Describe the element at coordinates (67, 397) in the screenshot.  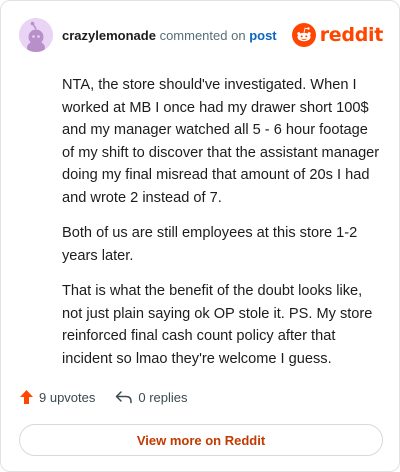
I see `upvote-count: 9 upvotes` at that location.